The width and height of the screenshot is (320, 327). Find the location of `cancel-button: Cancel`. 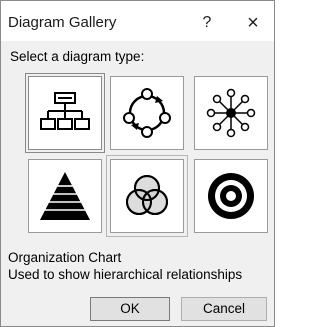

cancel-button: Cancel is located at coordinates (224, 309).